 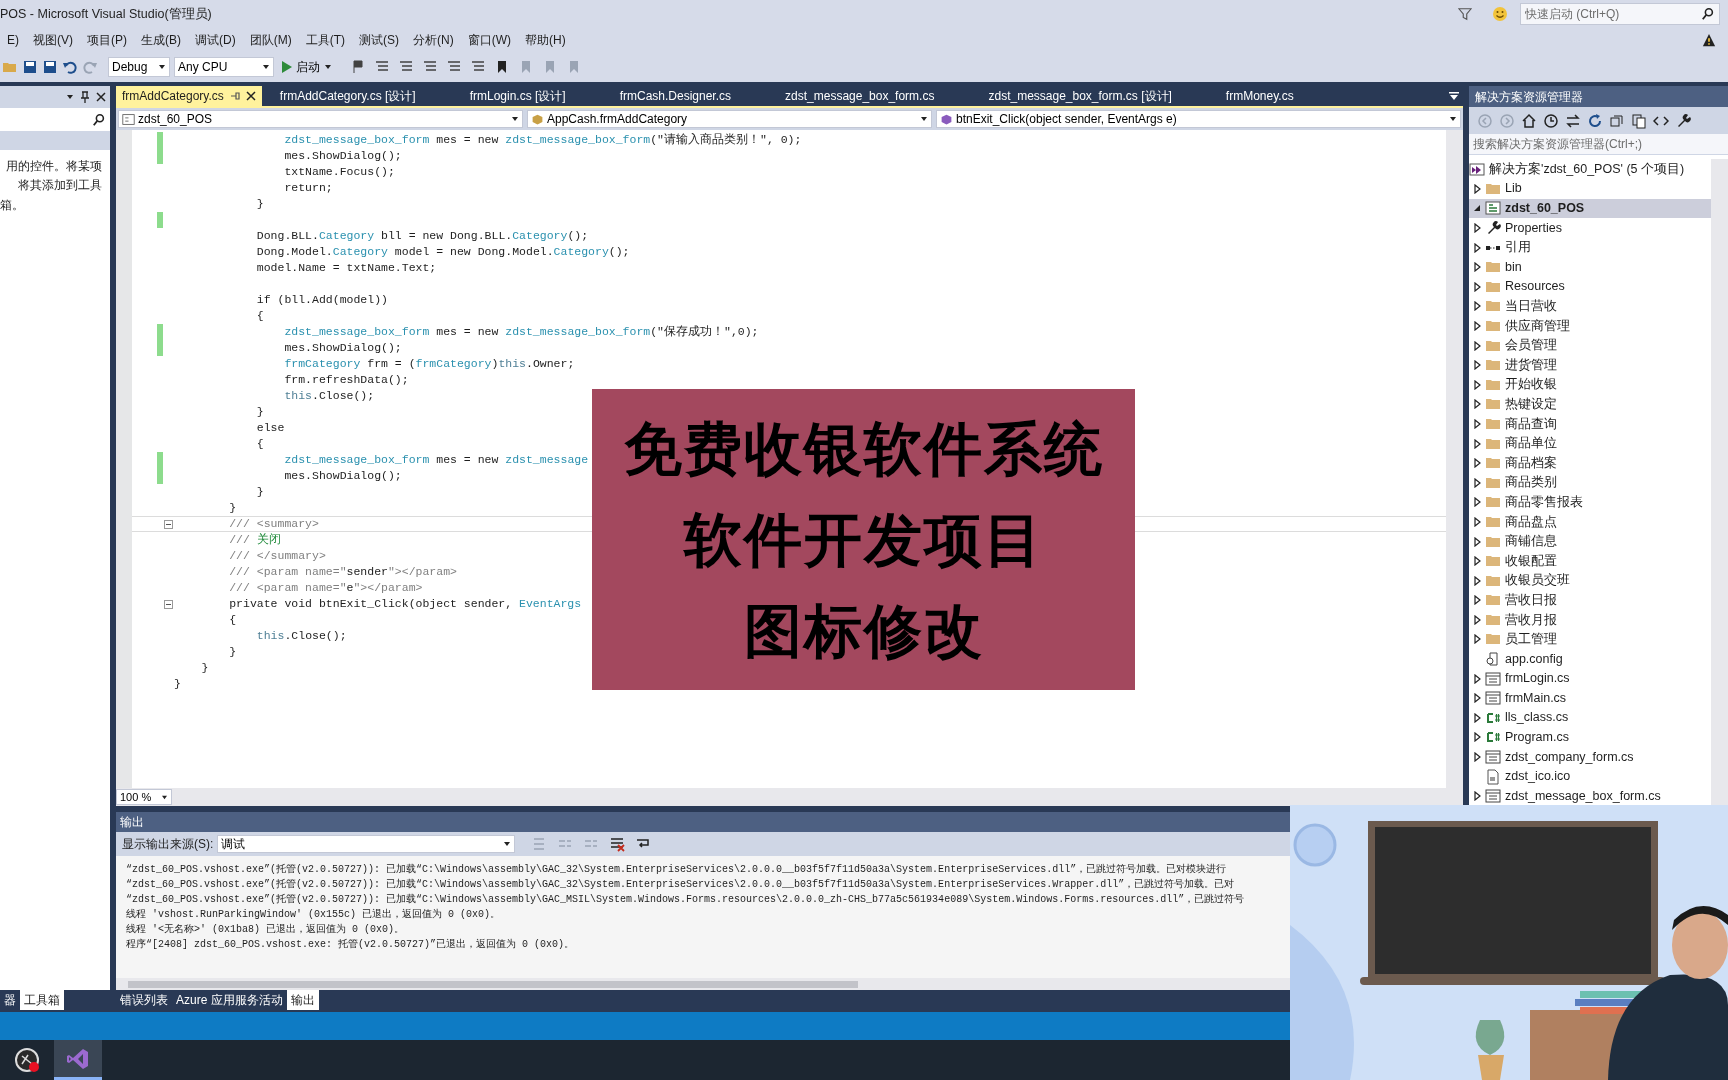 What do you see at coordinates (1531, 345) in the screenshot?
I see `tree-item: 会员管理` at bounding box center [1531, 345].